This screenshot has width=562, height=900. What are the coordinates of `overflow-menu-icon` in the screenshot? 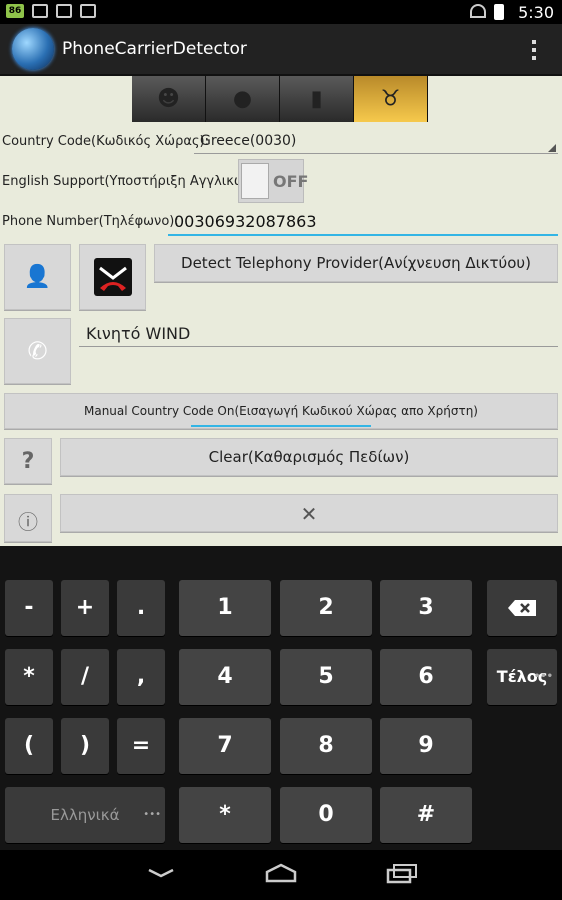 It's located at (534, 50).